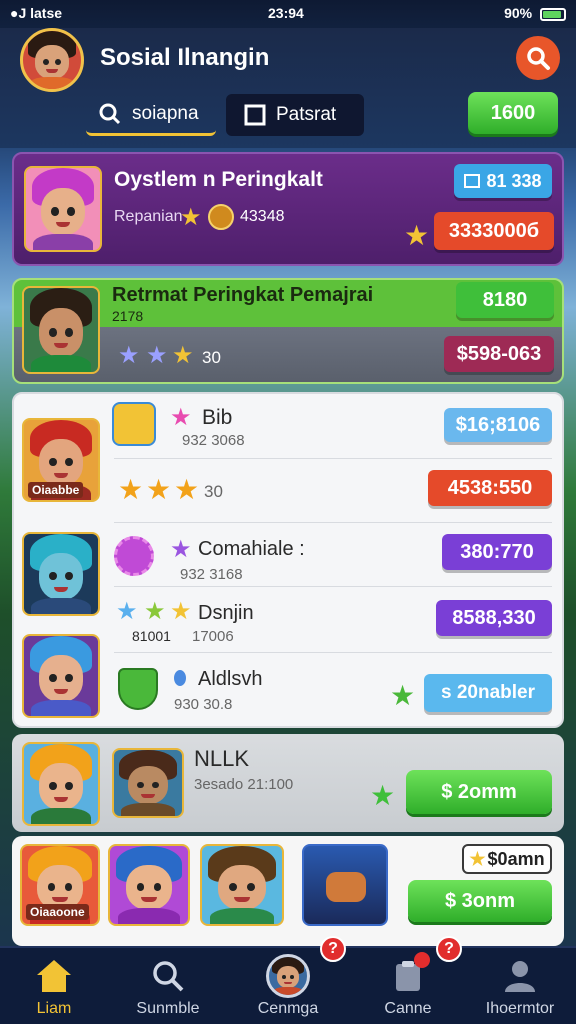 This screenshot has width=576, height=1024. Describe the element at coordinates (168, 1008) in the screenshot. I see `nav-label: Sunmble` at that location.